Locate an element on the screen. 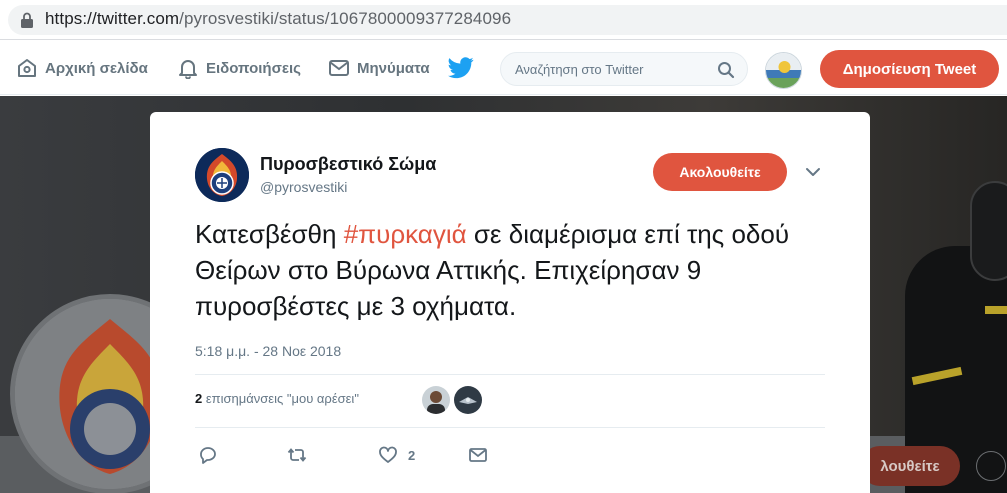 This screenshot has height=493, width=1007. lock-icon is located at coordinates (27, 20).